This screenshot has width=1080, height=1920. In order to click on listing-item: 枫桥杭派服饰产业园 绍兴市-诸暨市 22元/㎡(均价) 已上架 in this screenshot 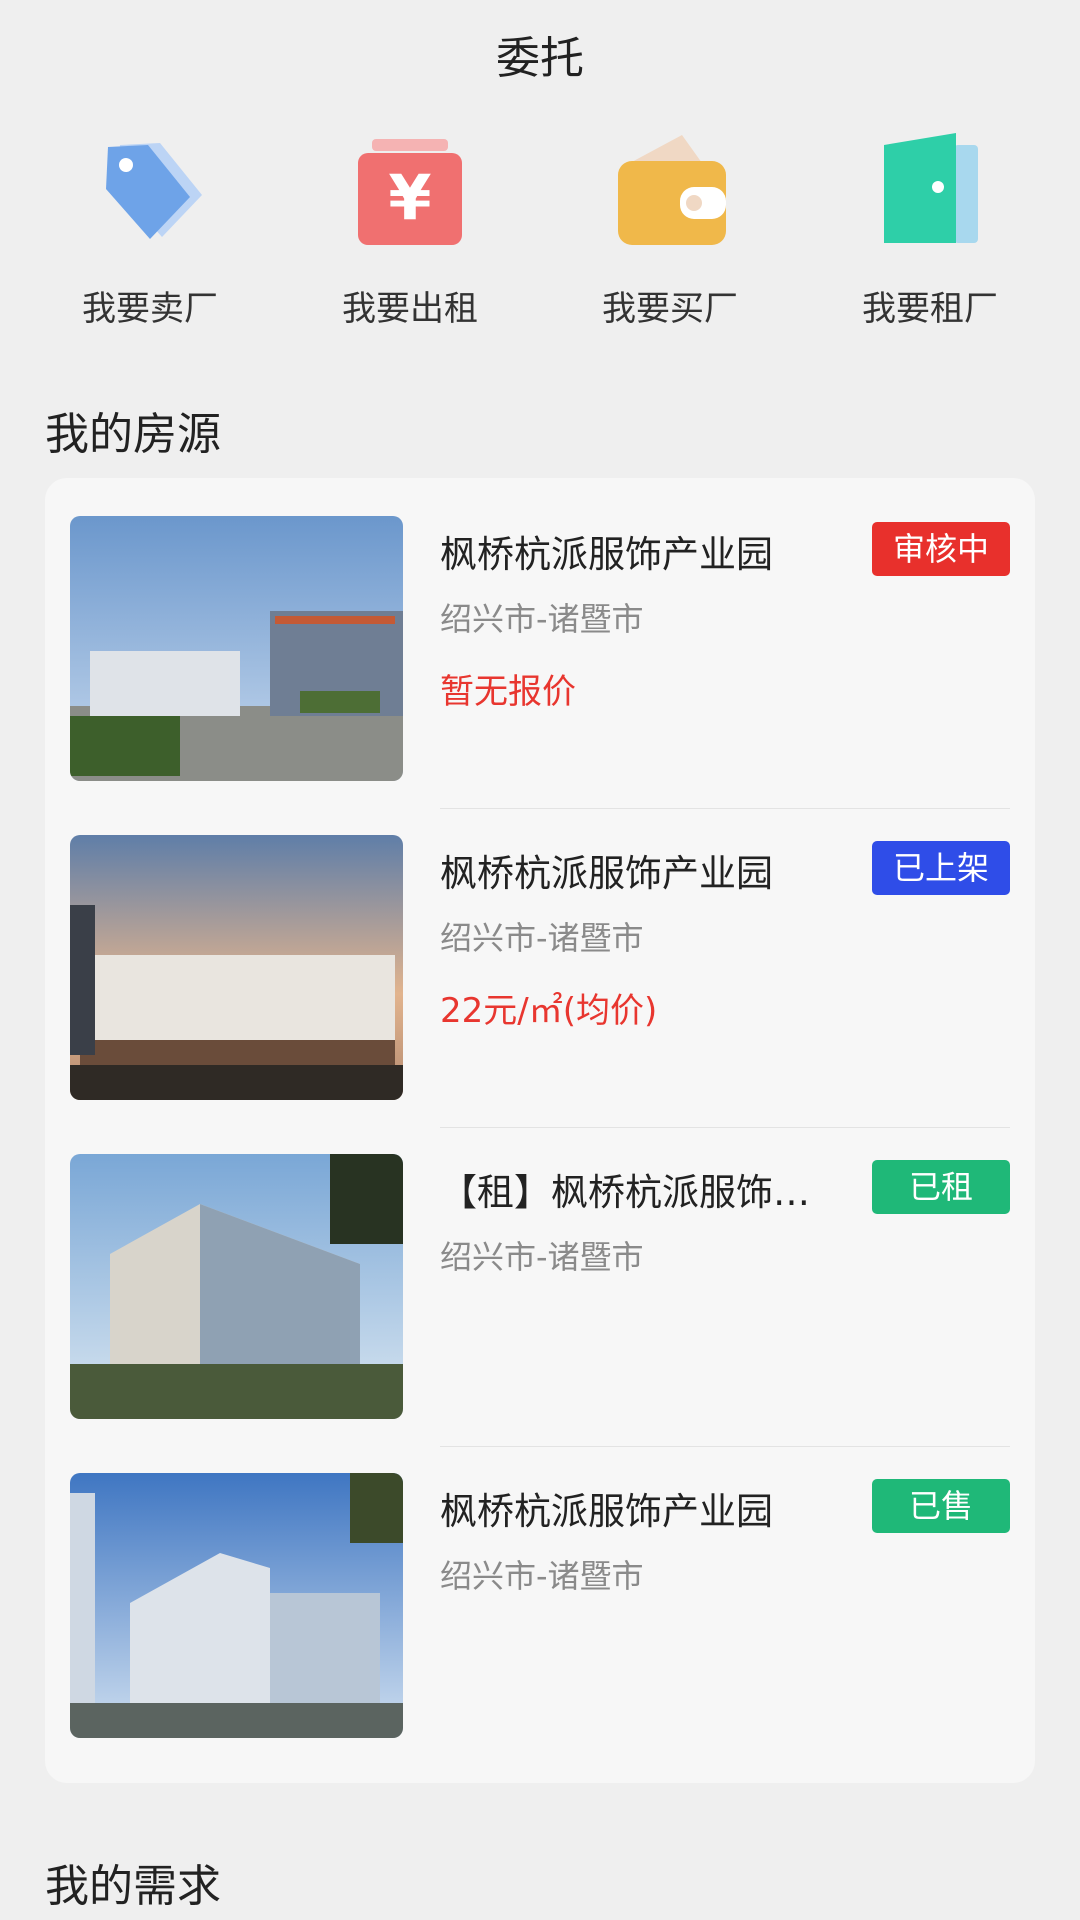, I will do `click(540, 967)`.